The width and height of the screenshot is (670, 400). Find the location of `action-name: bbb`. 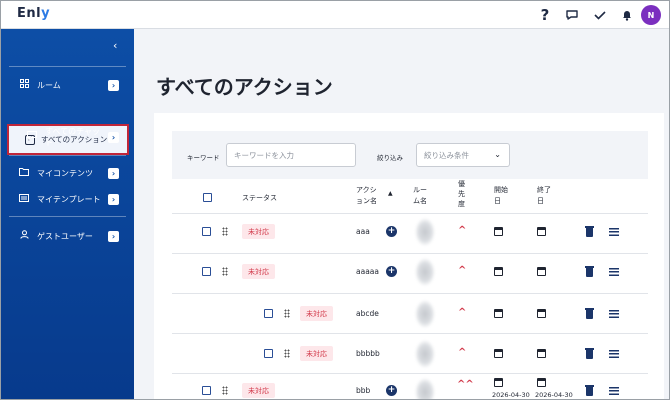

action-name: bbb is located at coordinates (363, 390).